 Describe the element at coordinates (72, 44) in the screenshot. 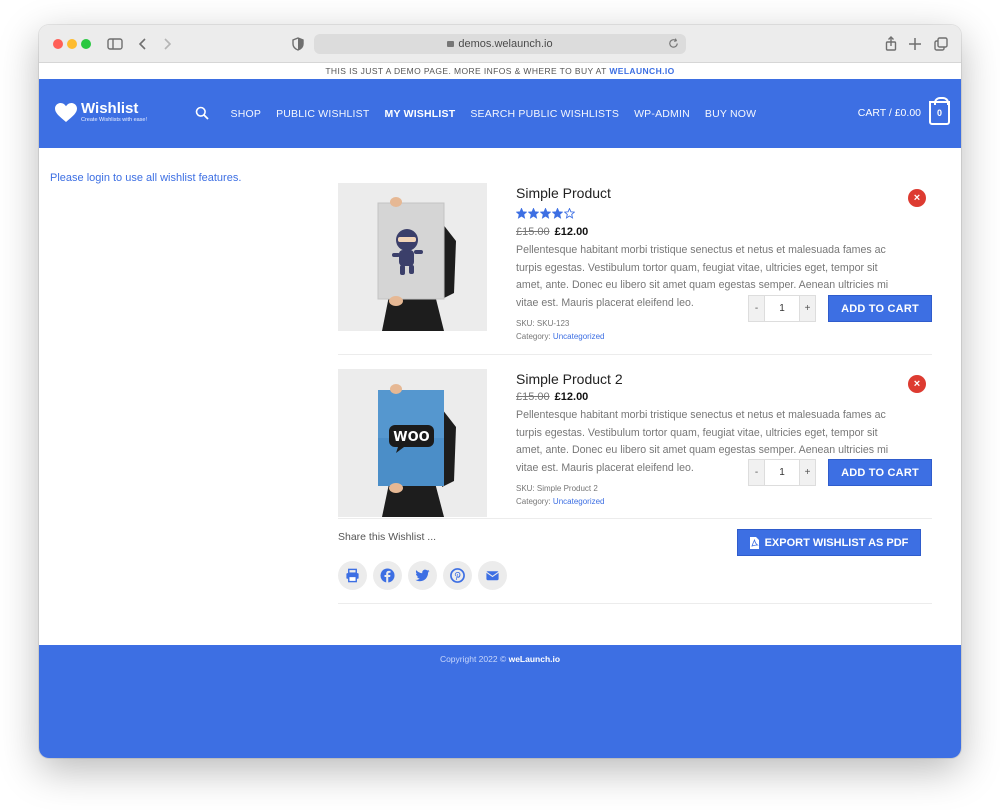

I see `minimize-window-button` at that location.